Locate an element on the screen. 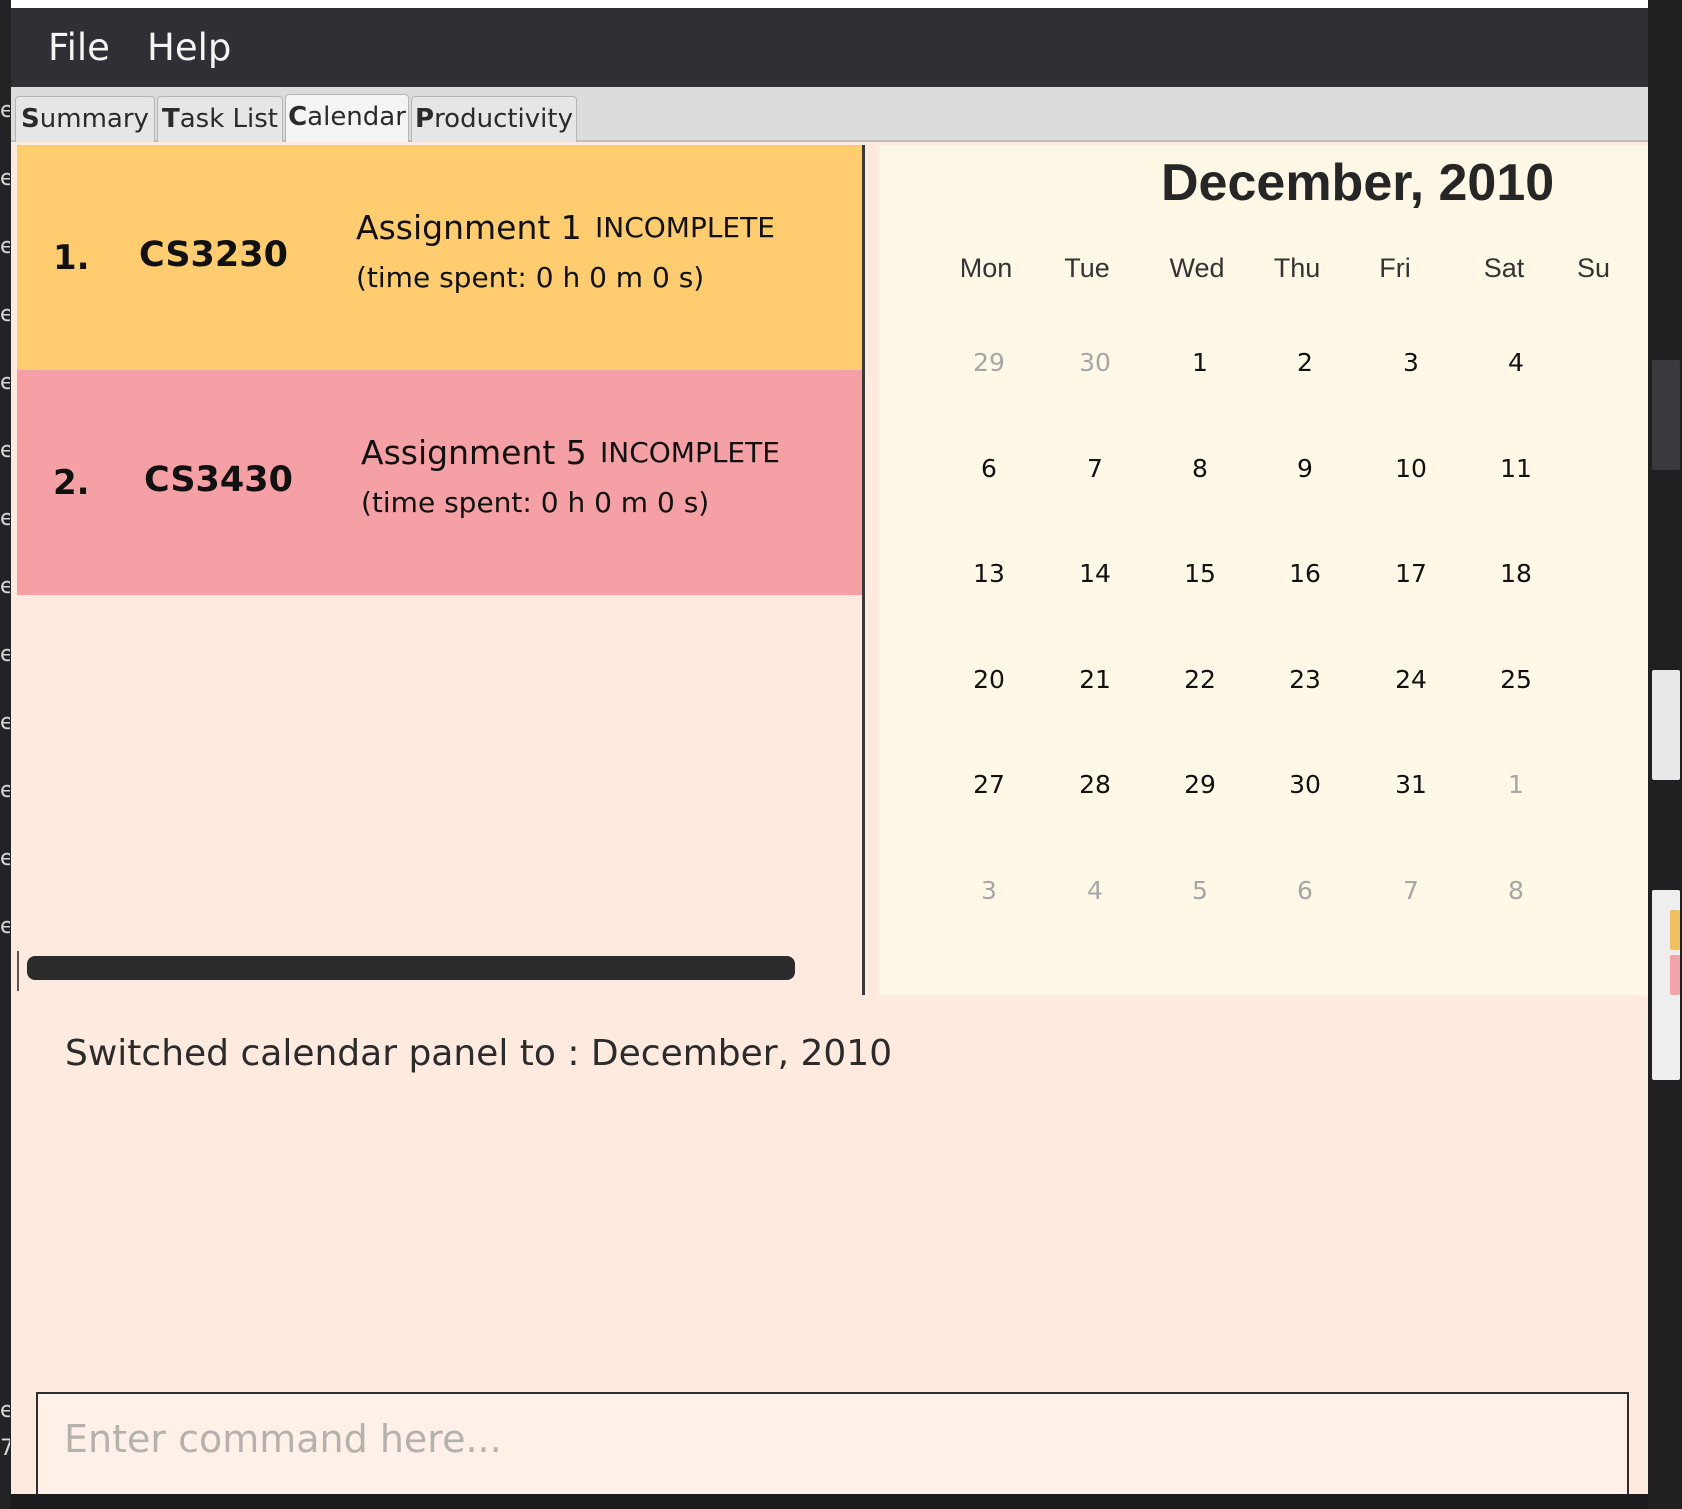  tab-label: ummary is located at coordinates (94, 119).